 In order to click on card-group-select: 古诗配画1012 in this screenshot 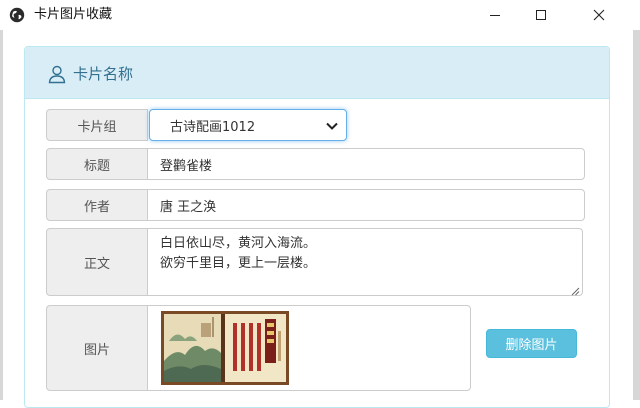, I will do `click(248, 125)`.